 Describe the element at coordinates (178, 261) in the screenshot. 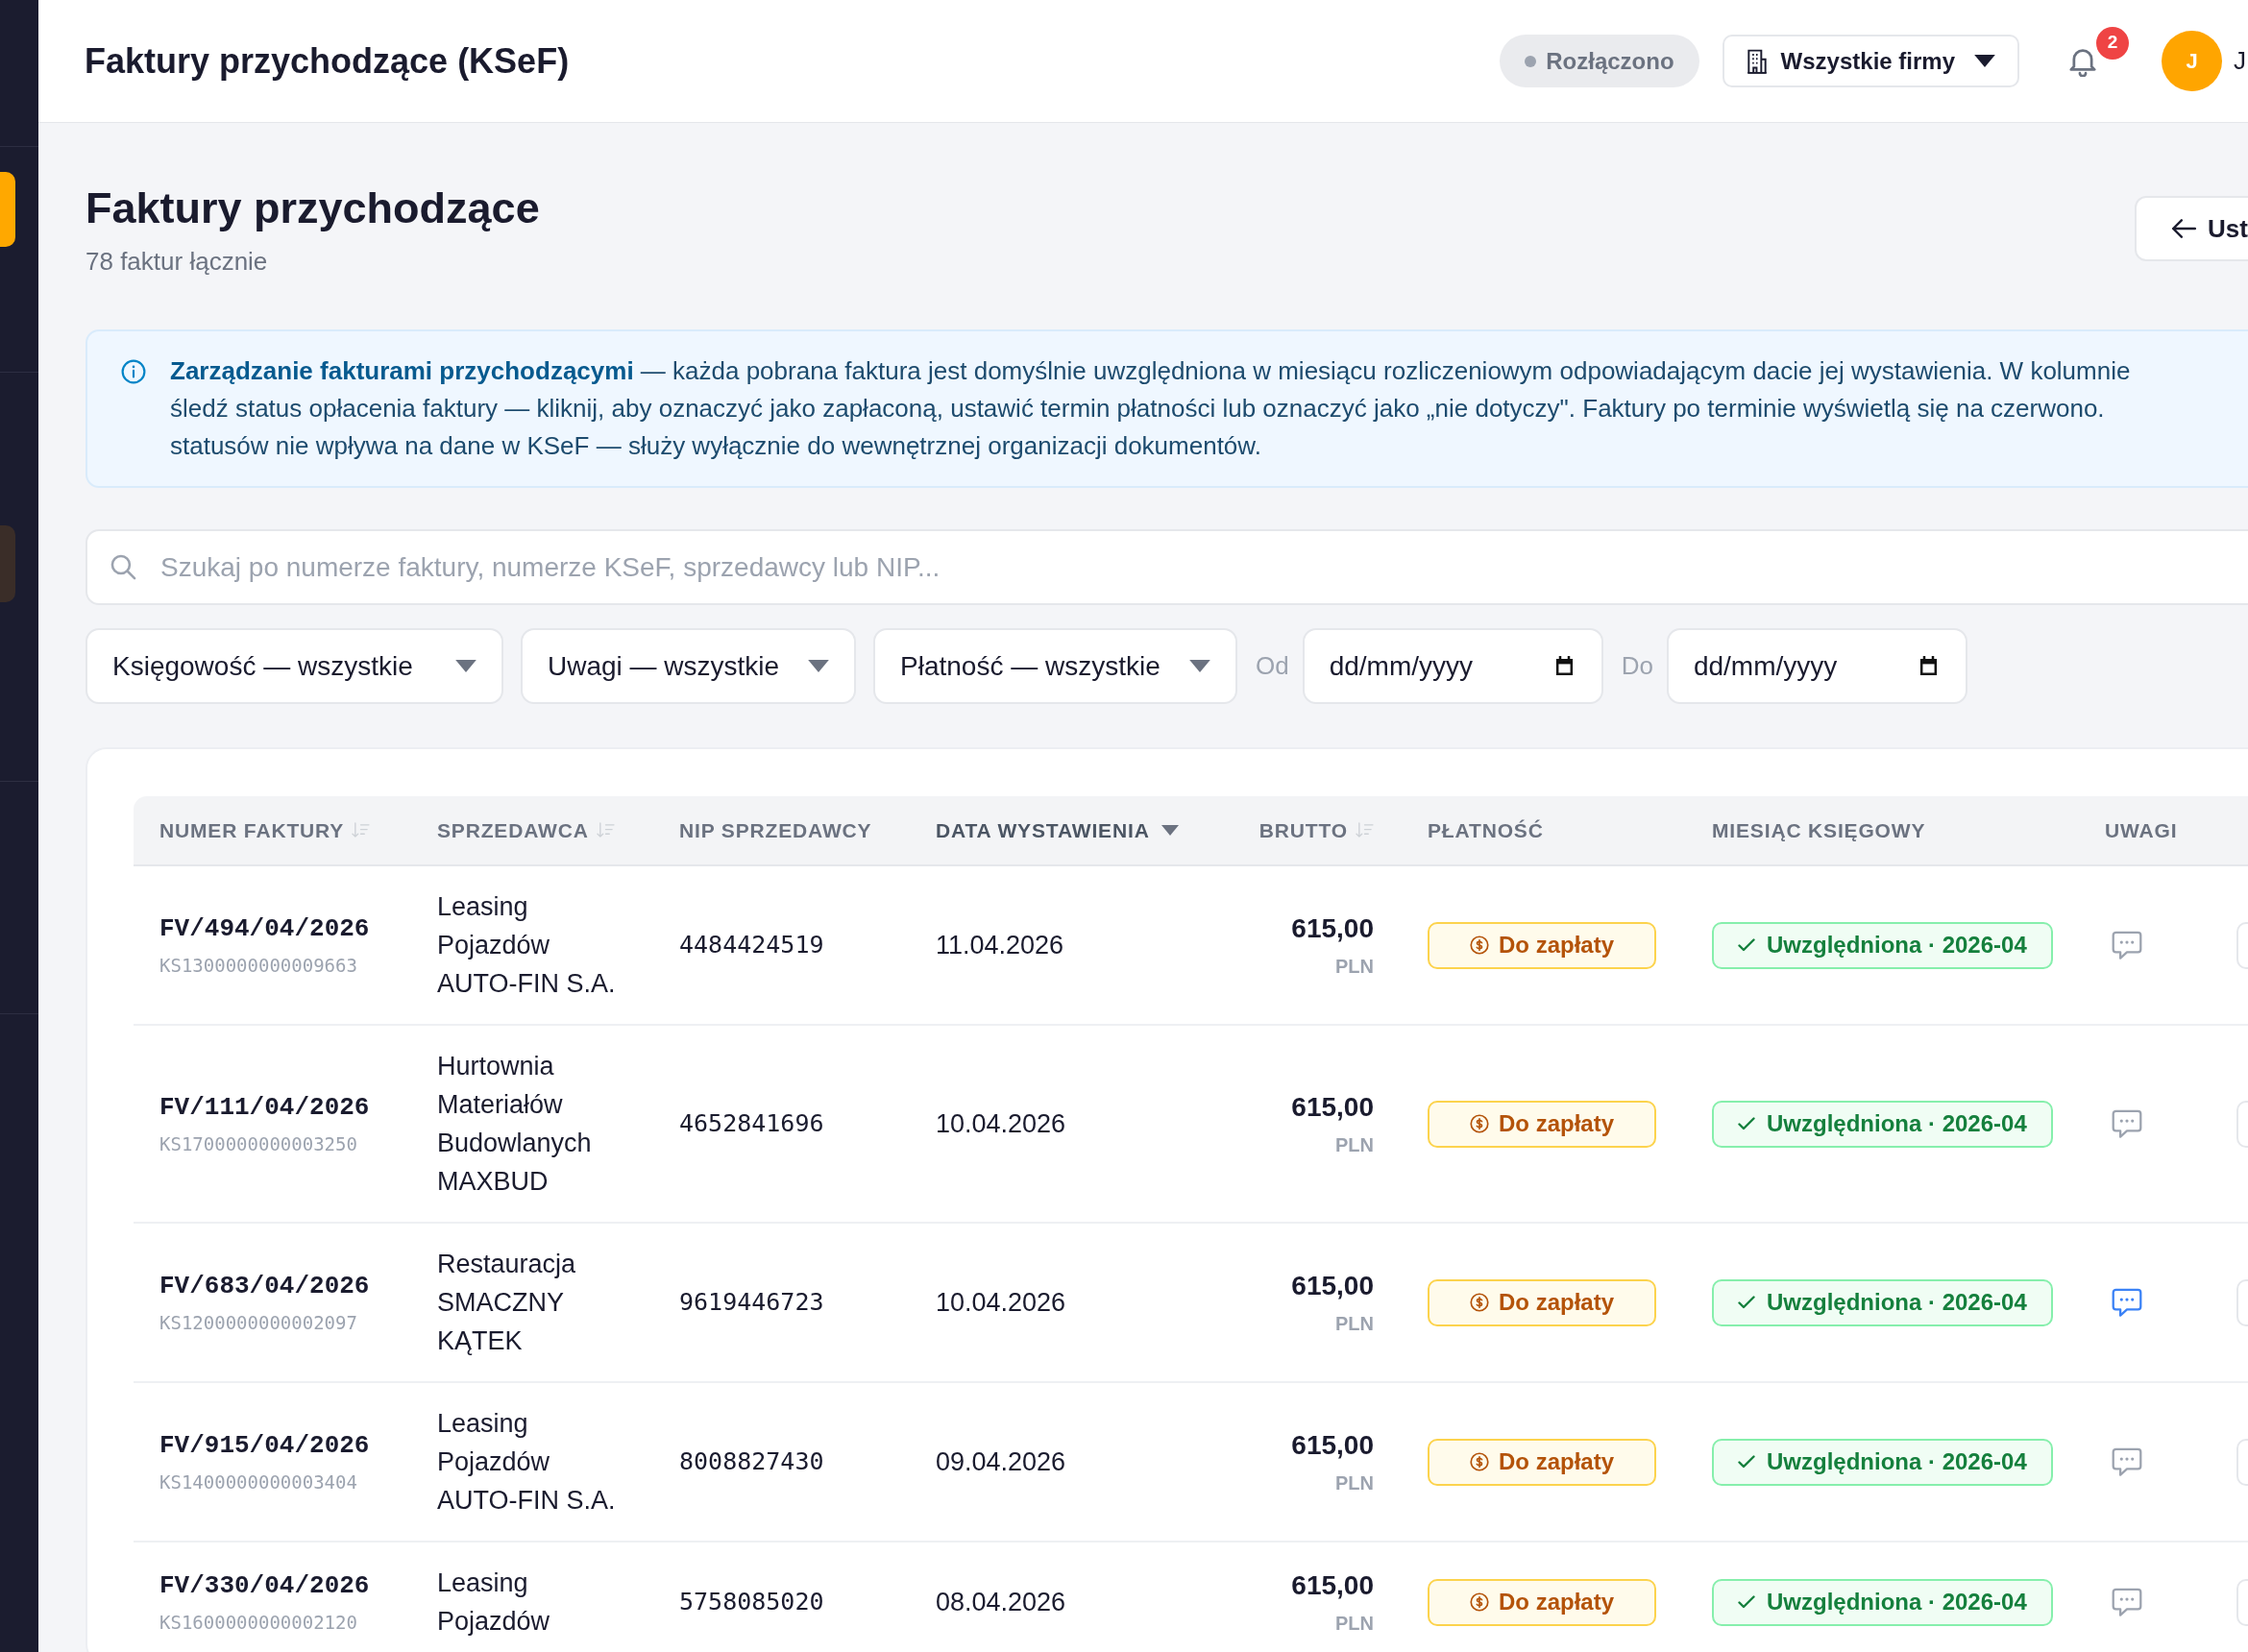

I see `invoice-count: 78 faktur łącznie` at that location.